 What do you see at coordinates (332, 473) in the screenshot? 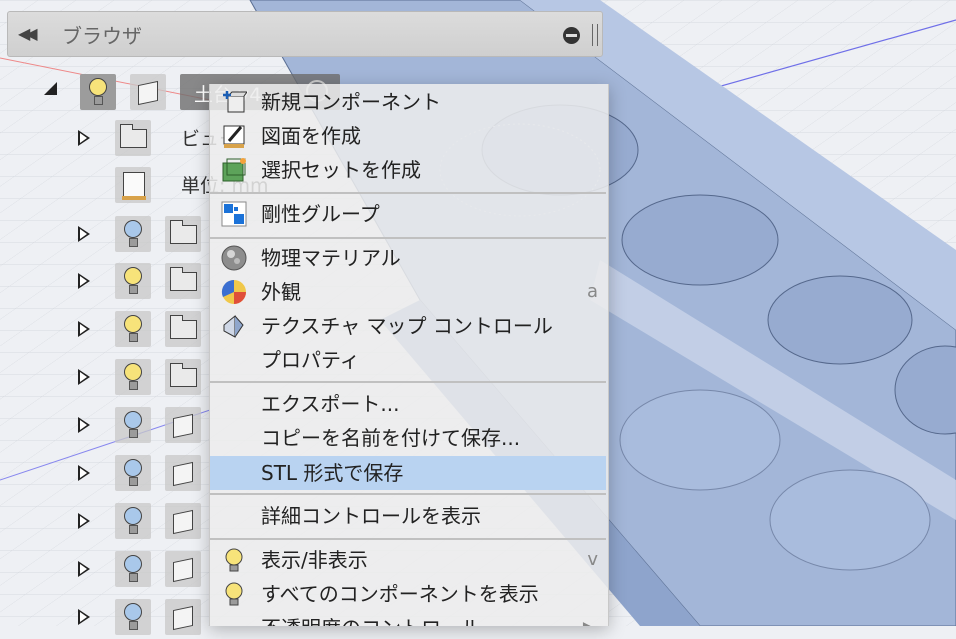
I see `menu-item-label: STL 形式で保存` at bounding box center [332, 473].